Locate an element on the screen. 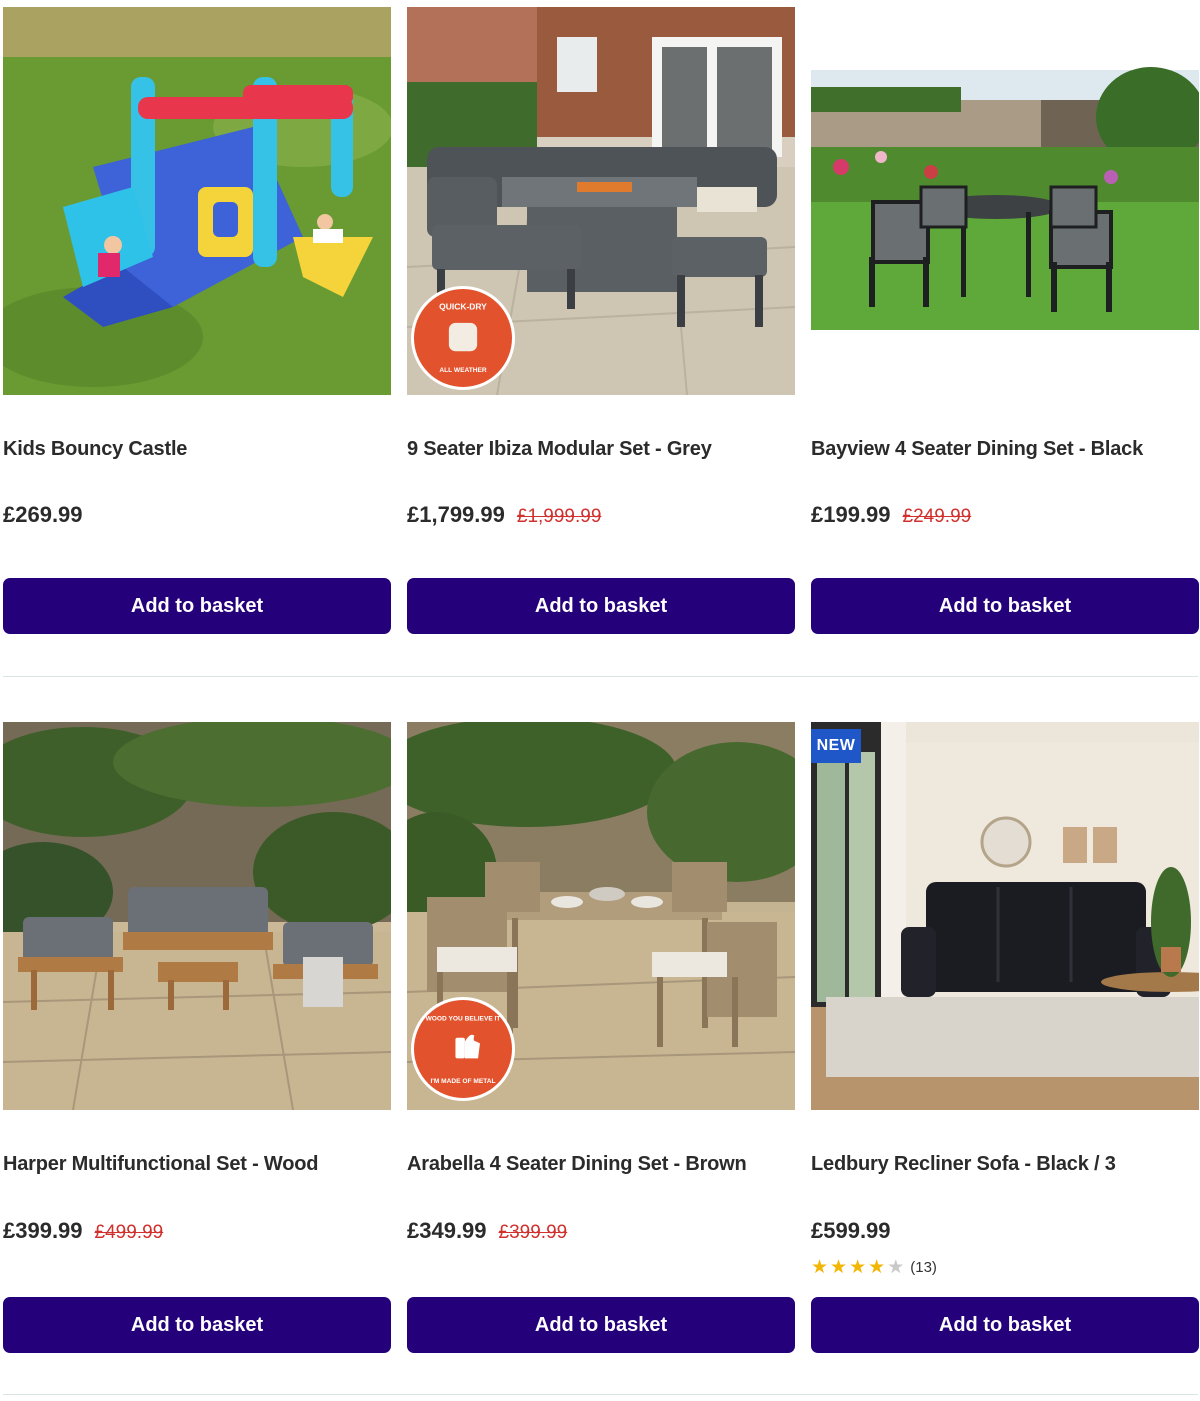  current-price: £1,799.99 is located at coordinates (456, 514).